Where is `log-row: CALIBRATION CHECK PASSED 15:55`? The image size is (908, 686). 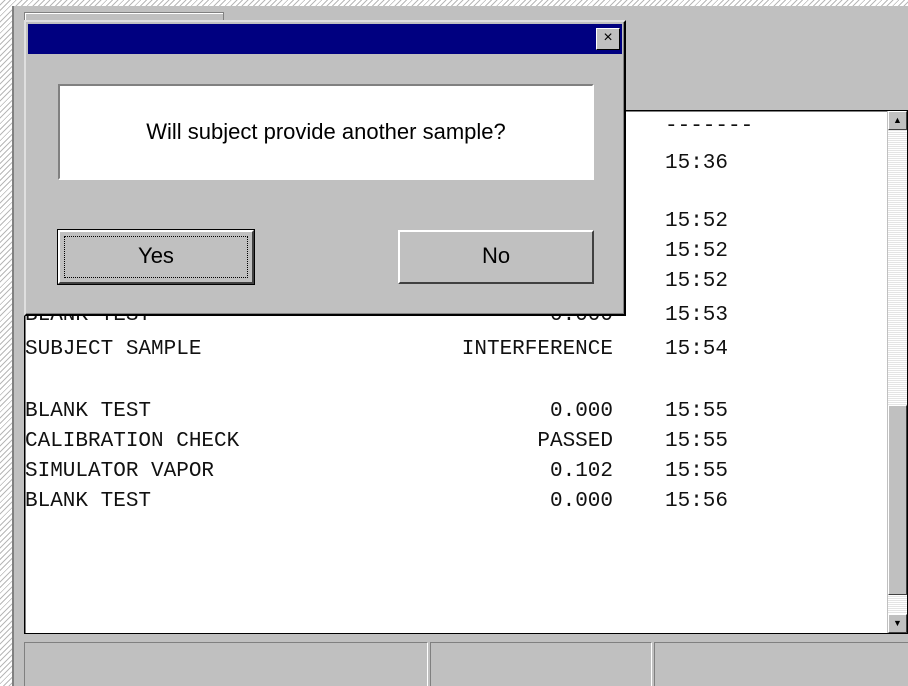 log-row: CALIBRATION CHECK PASSED 15:55 is located at coordinates (456, 442).